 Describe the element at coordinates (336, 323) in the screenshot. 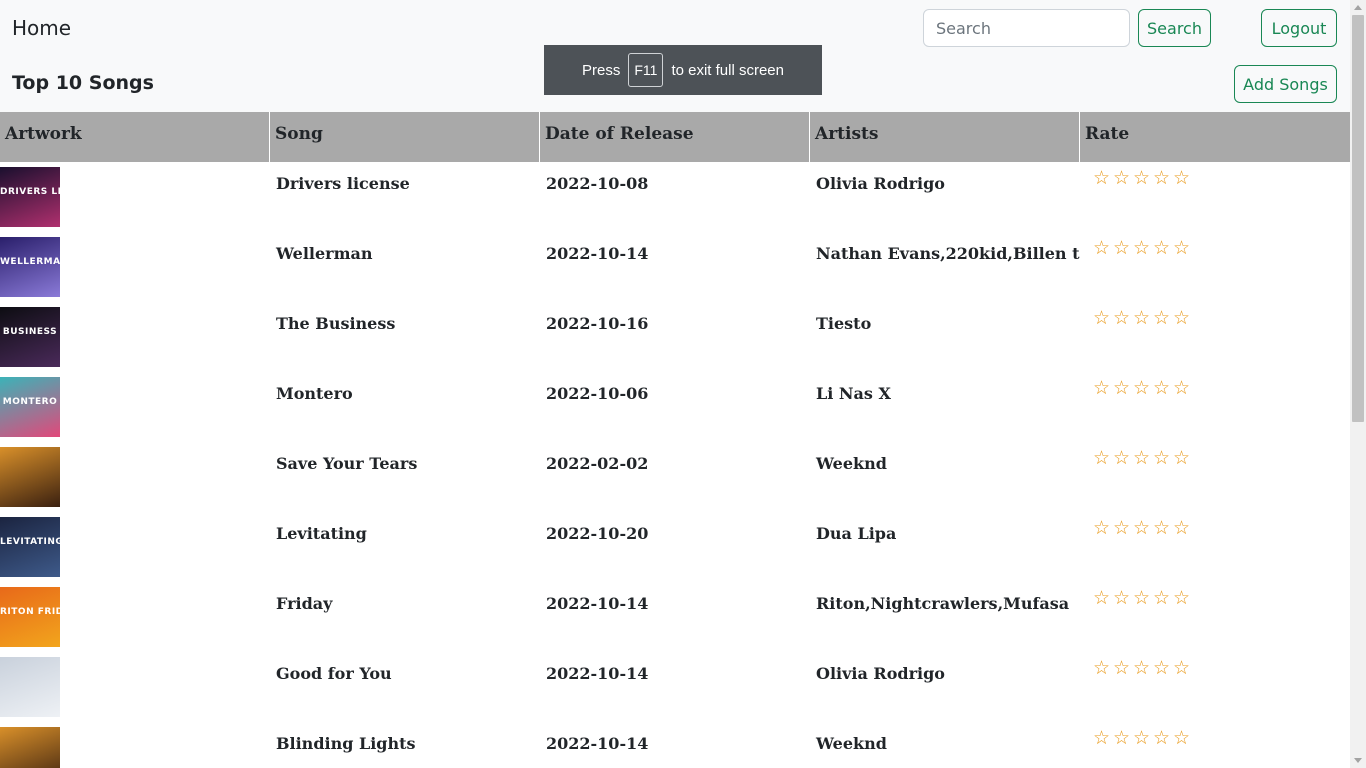

I see `song-title: The Business` at that location.